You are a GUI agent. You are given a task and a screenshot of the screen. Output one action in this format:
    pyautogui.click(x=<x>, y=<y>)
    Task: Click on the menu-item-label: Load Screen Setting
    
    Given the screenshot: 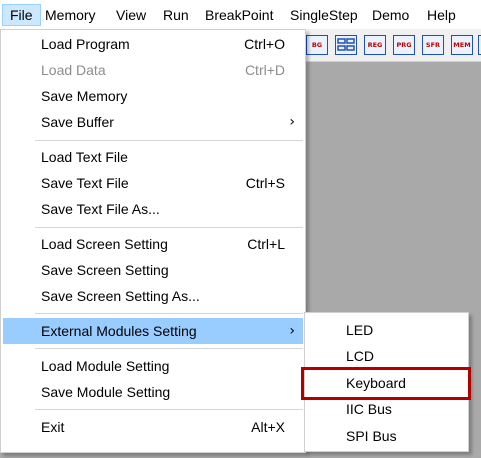 What is the action you would take?
    pyautogui.click(x=104, y=244)
    